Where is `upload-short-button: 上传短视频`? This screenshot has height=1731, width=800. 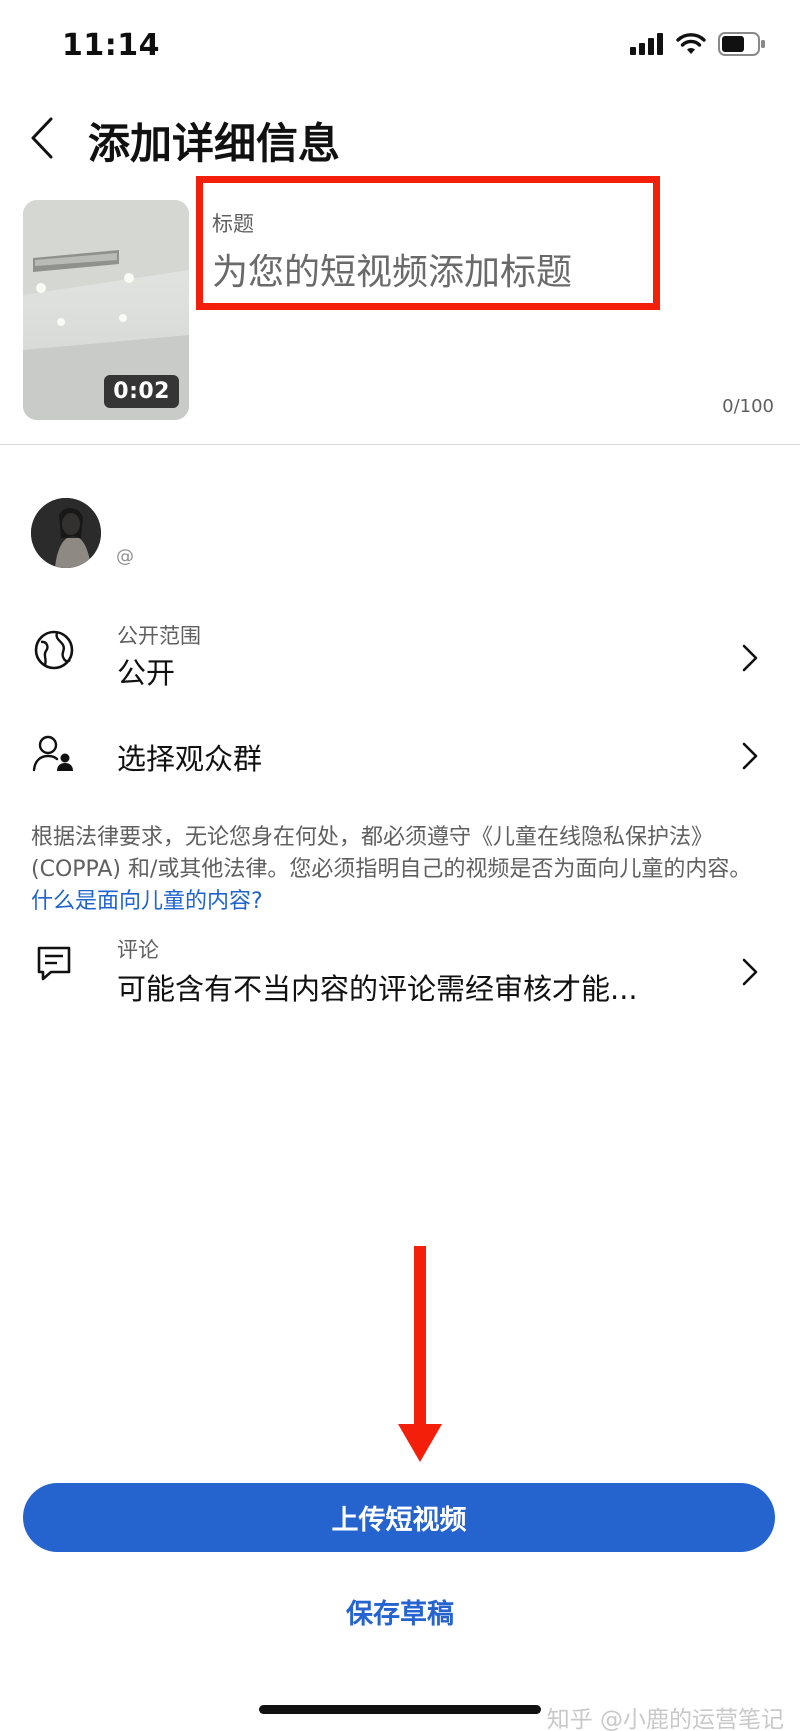 upload-short-button: 上传短视频 is located at coordinates (399, 1517).